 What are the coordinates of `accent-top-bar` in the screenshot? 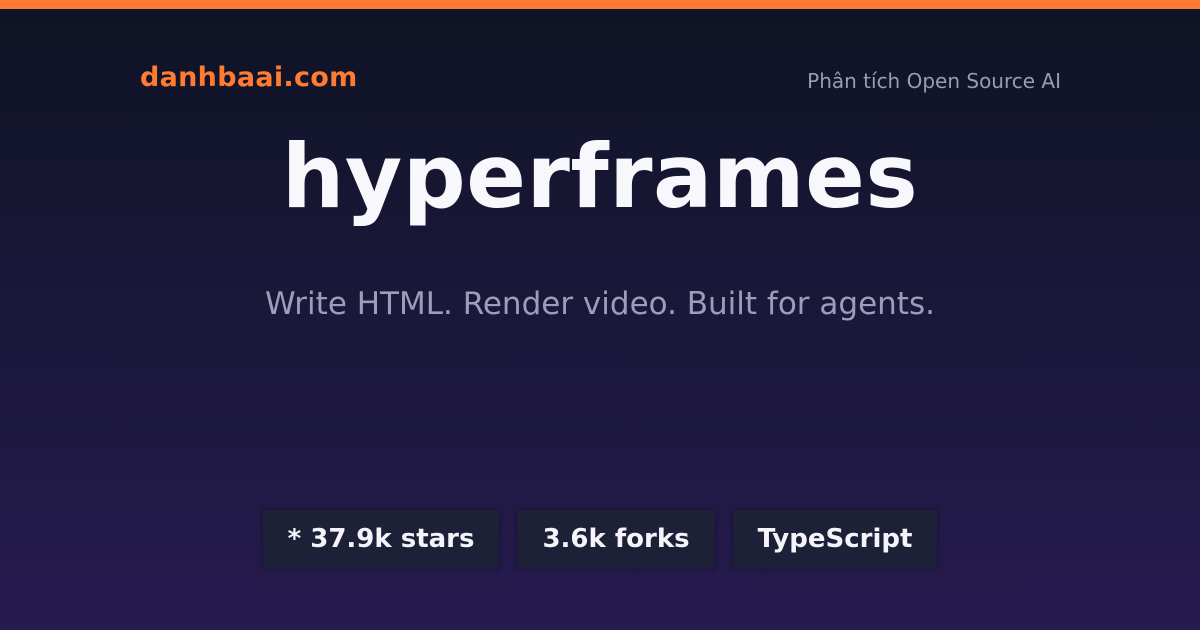 It's located at (600, 4).